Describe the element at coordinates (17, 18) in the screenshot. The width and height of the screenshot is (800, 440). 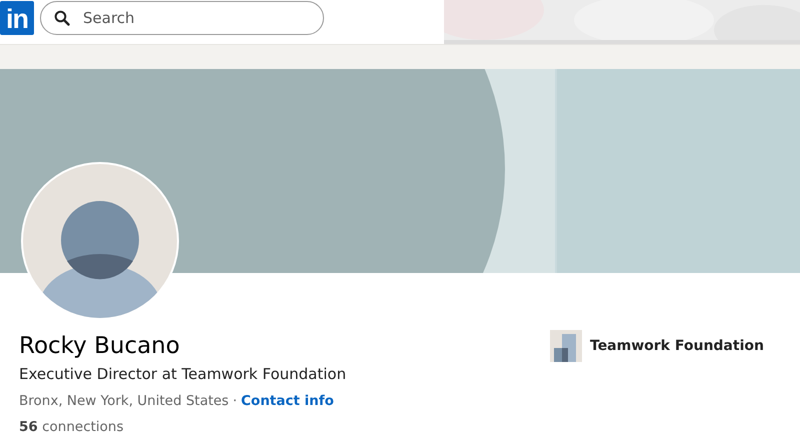
I see `logo: in` at that location.